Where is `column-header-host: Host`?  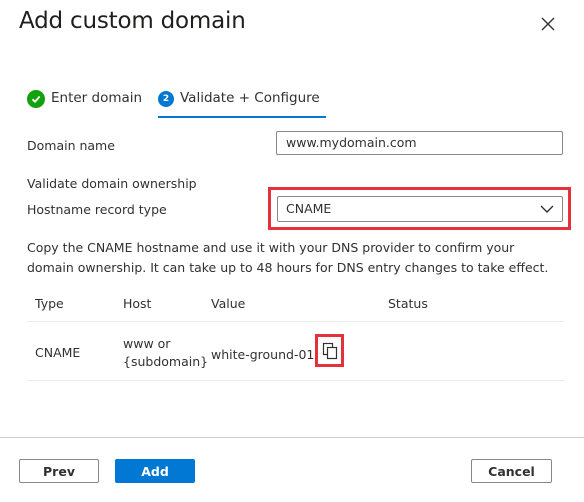
column-header-host: Host is located at coordinates (137, 303).